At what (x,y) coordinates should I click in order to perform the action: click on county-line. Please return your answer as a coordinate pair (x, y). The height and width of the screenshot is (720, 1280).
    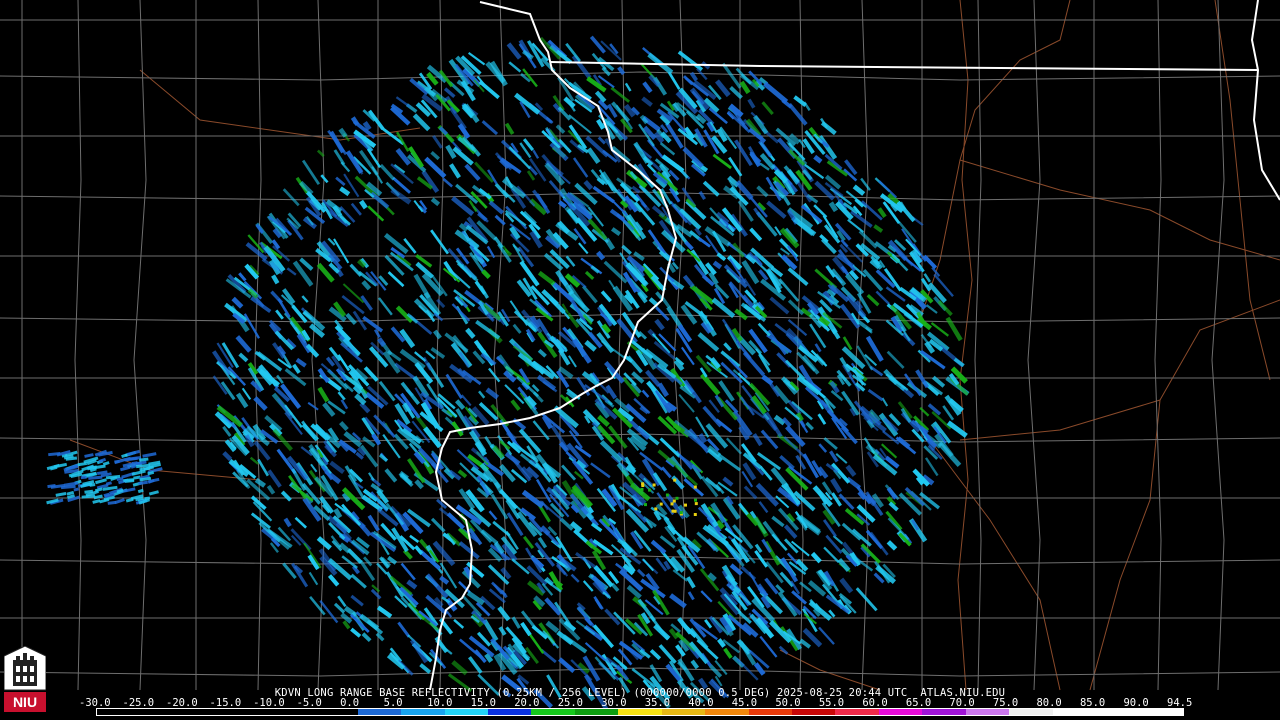
    Looking at the image, I should click on (1218, 345).